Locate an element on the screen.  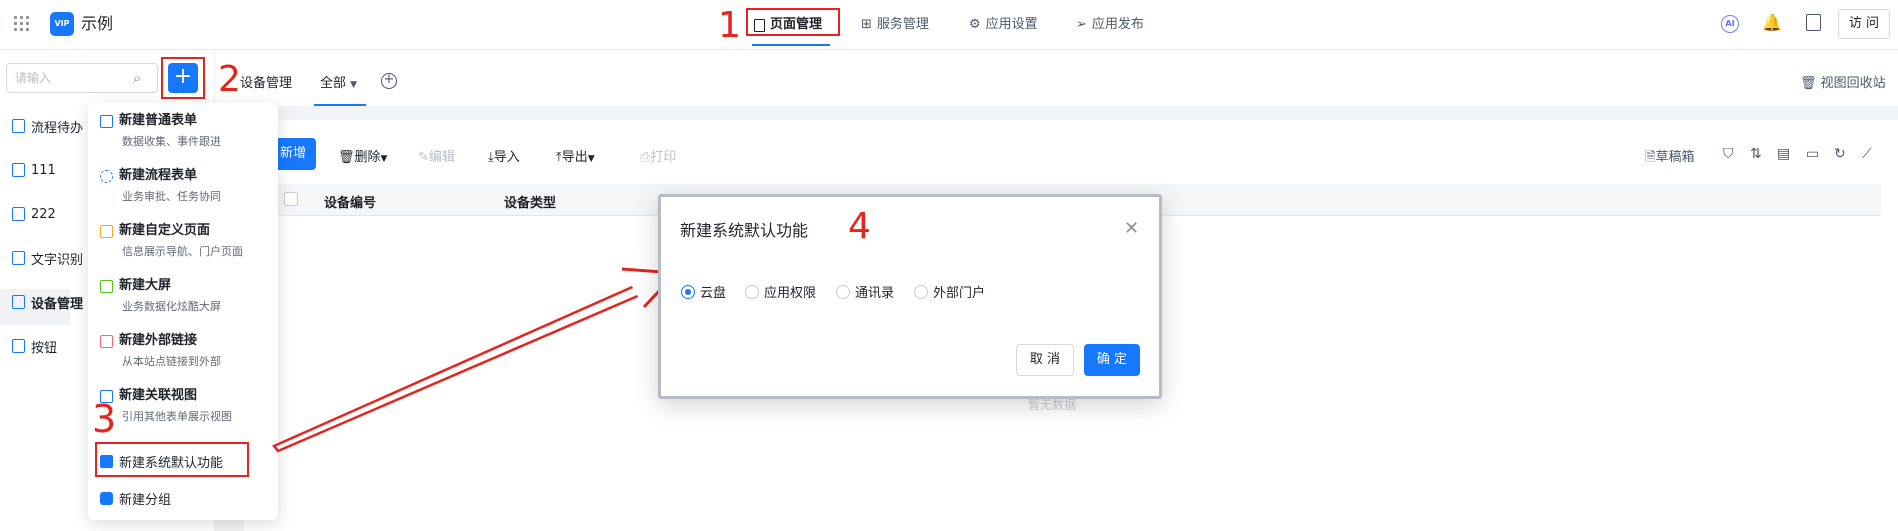
export-label: 导出 is located at coordinates (574, 157).